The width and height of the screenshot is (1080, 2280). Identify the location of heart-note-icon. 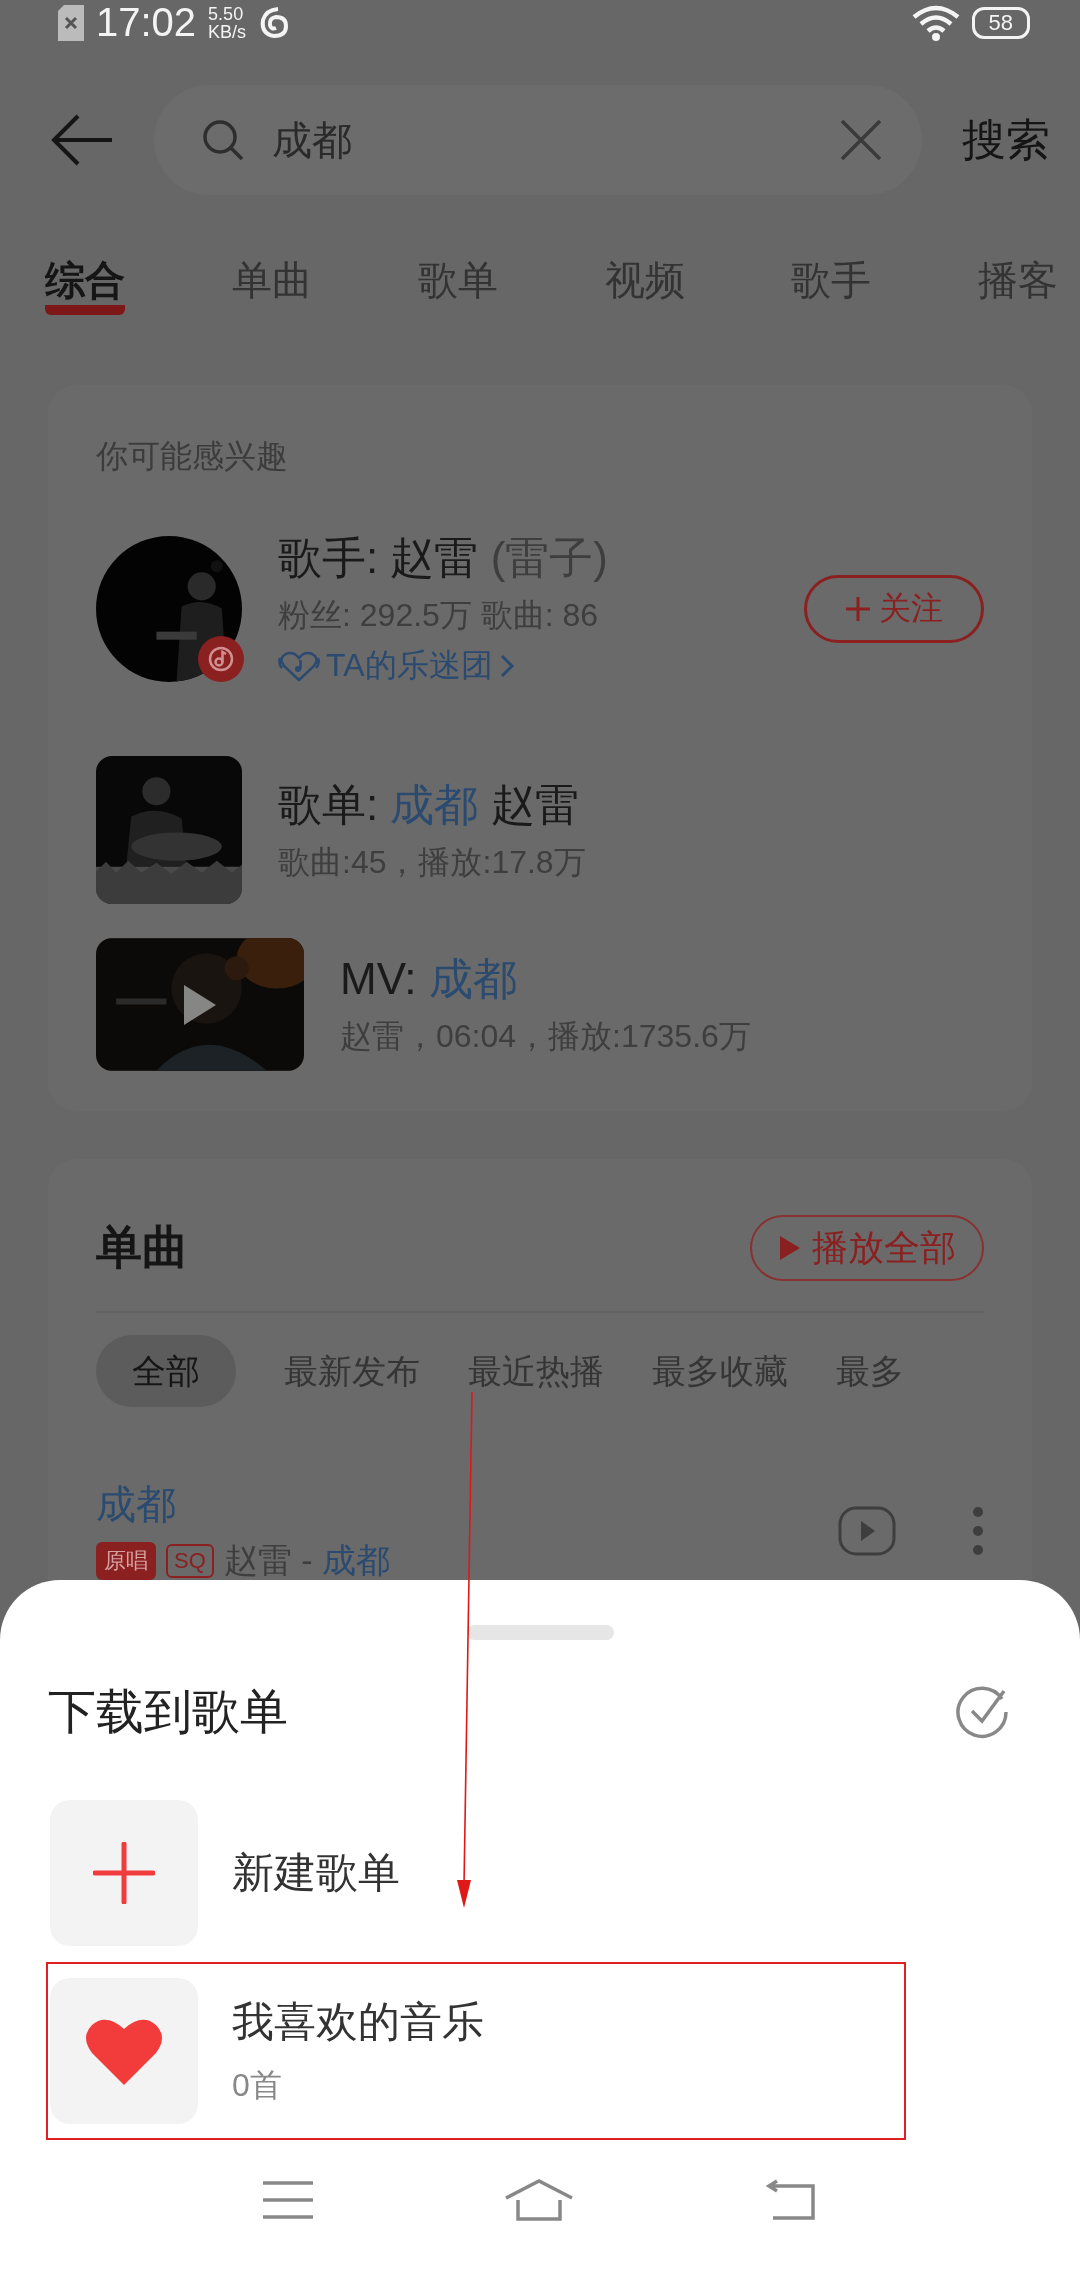
(299, 666).